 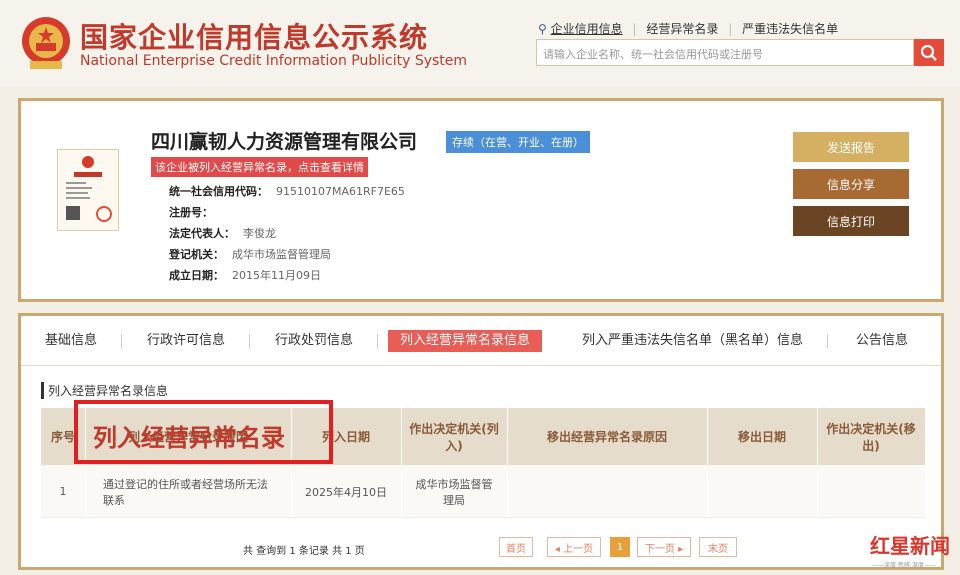 What do you see at coordinates (304, 551) in the screenshot?
I see `record-count: 共 查询到 1 条记录 共 1 页` at bounding box center [304, 551].